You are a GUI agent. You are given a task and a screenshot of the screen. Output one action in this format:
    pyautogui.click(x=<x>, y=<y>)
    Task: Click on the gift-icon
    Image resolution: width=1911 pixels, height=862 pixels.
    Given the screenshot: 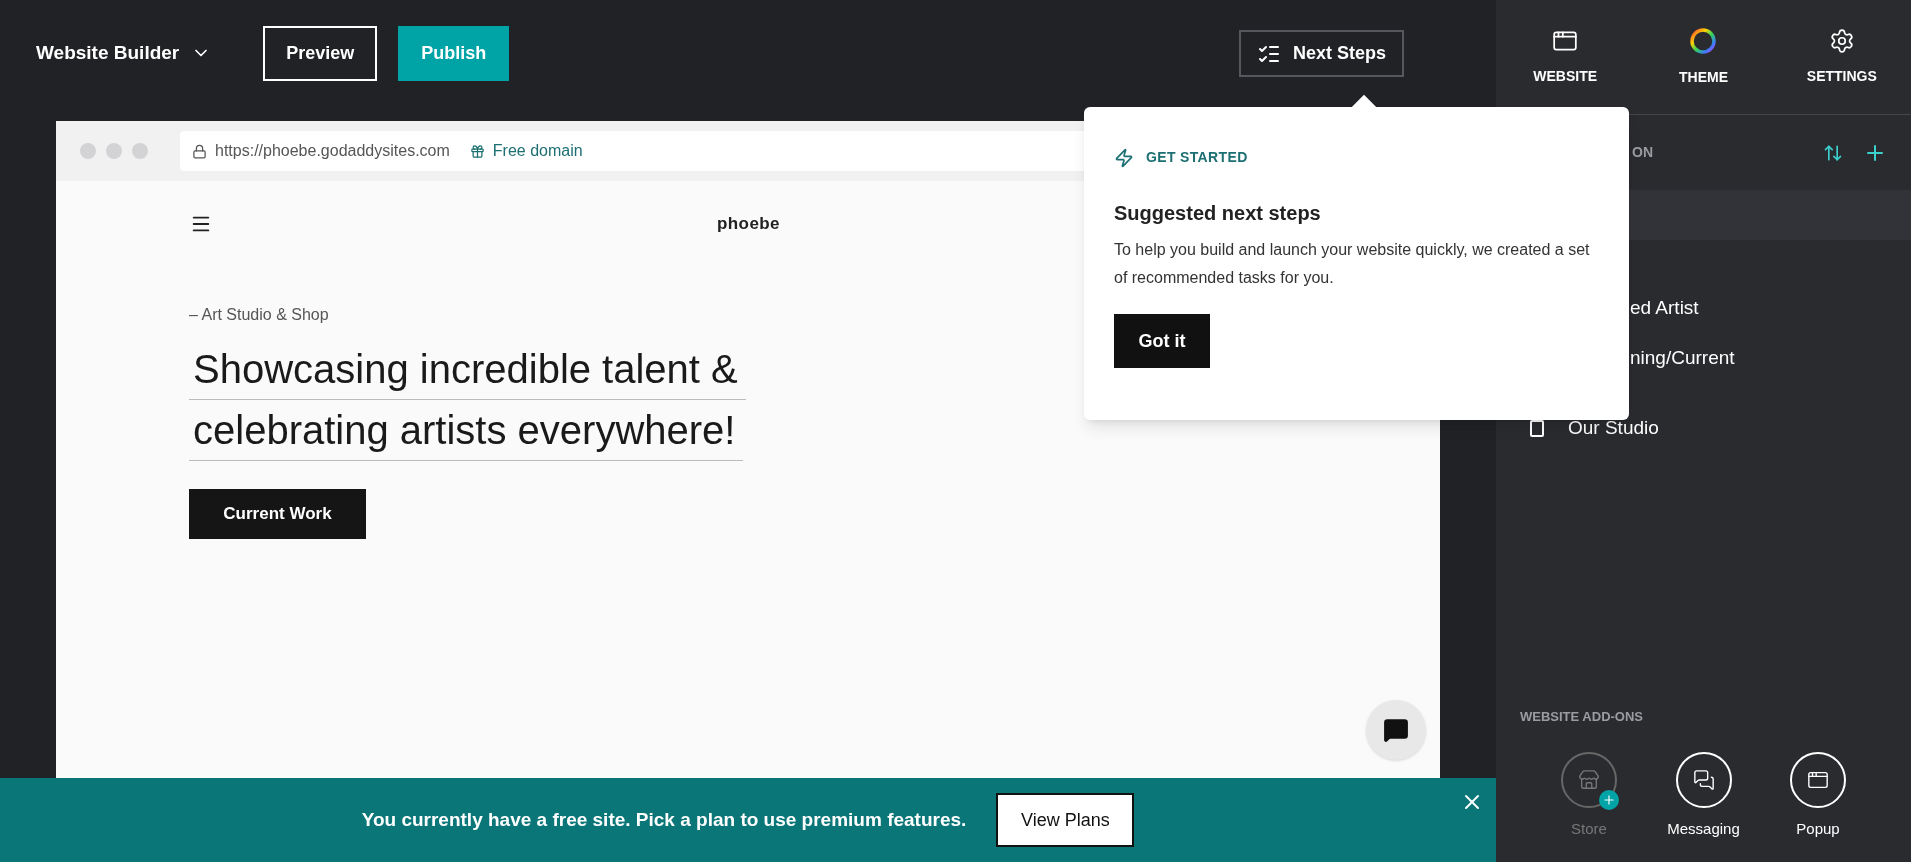 What is the action you would take?
    pyautogui.click(x=477, y=151)
    